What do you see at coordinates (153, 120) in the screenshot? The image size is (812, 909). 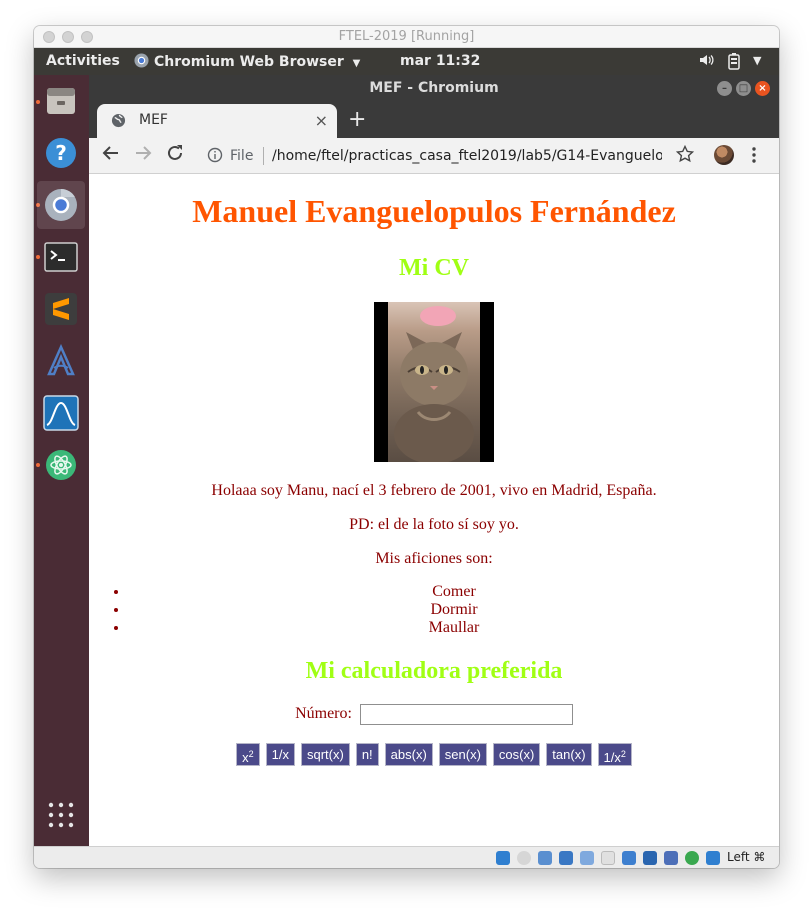 I see `tab-title: MEF` at bounding box center [153, 120].